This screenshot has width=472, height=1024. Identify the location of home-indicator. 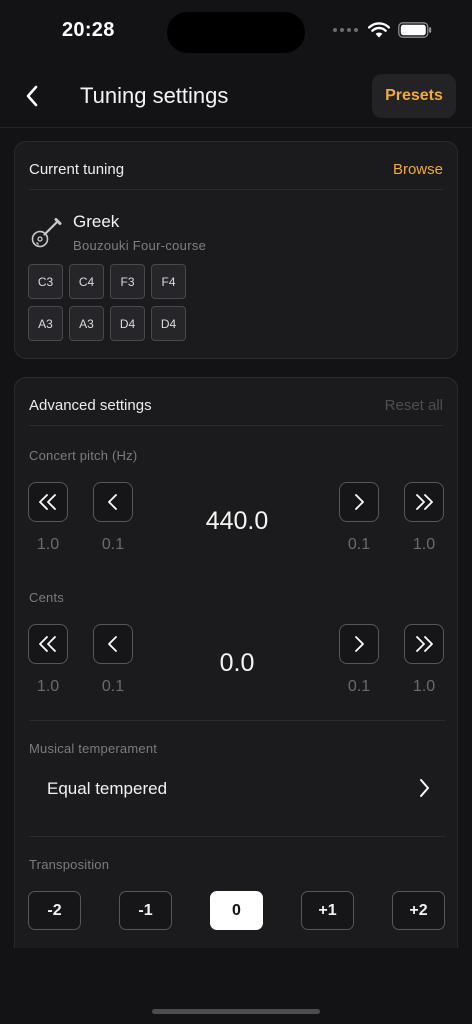
(236, 1011).